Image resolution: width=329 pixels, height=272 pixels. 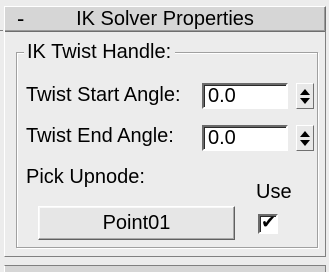 What do you see at coordinates (222, 96) in the screenshot?
I see `twist-start-angle-value: 0.0` at bounding box center [222, 96].